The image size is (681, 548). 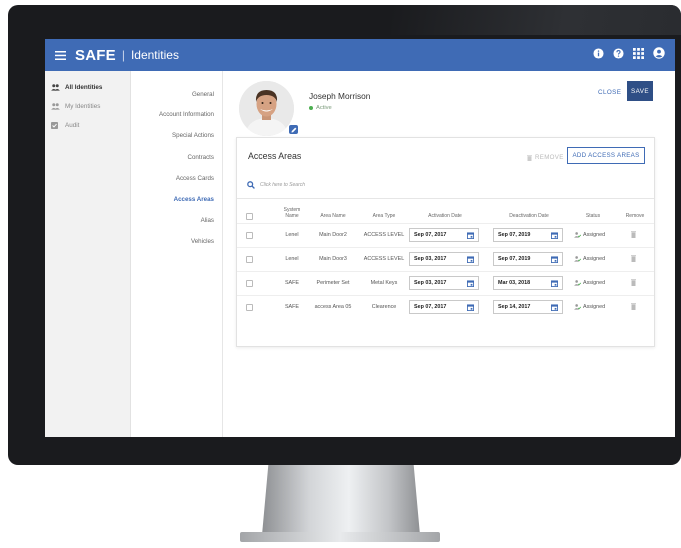 What do you see at coordinates (60, 55) in the screenshot?
I see `hamburger-menu-icon` at bounding box center [60, 55].